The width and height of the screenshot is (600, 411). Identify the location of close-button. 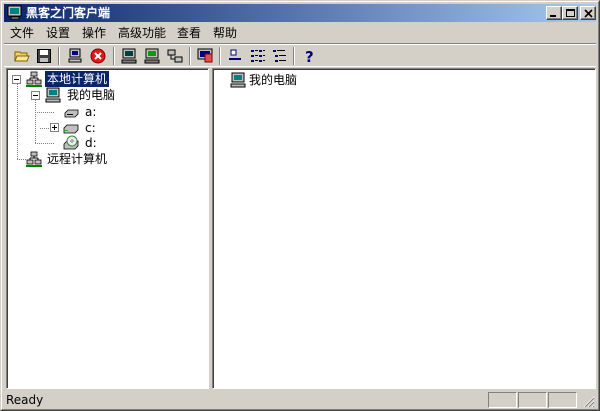
(588, 13).